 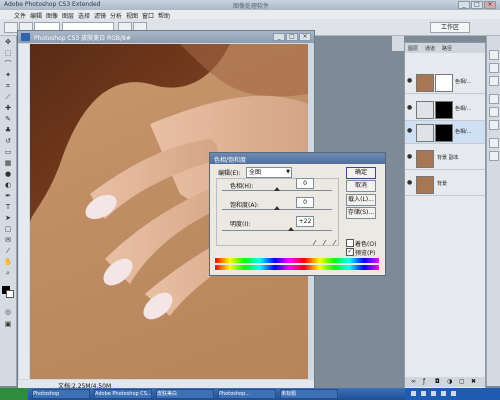 What do you see at coordinates (8, 163) in the screenshot?
I see `gradient-tool-icon: ▦` at bounding box center [8, 163].